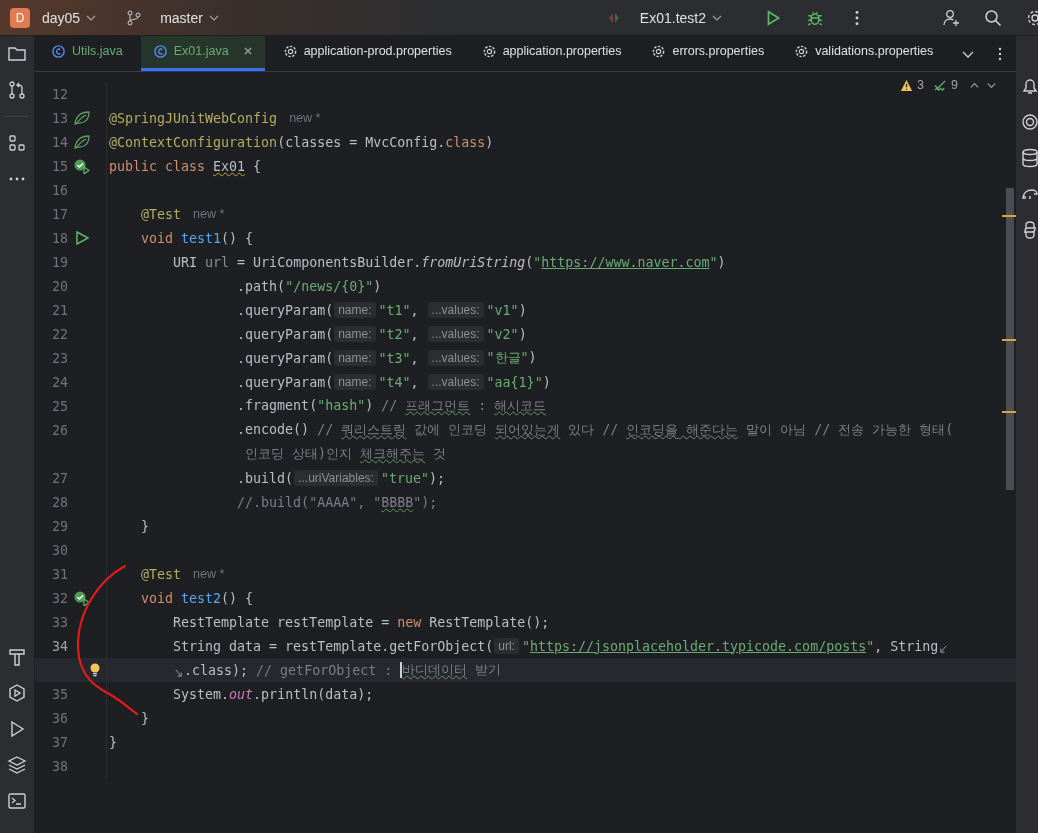 The image size is (1038, 833). I want to click on passed-count: 9, so click(954, 85).